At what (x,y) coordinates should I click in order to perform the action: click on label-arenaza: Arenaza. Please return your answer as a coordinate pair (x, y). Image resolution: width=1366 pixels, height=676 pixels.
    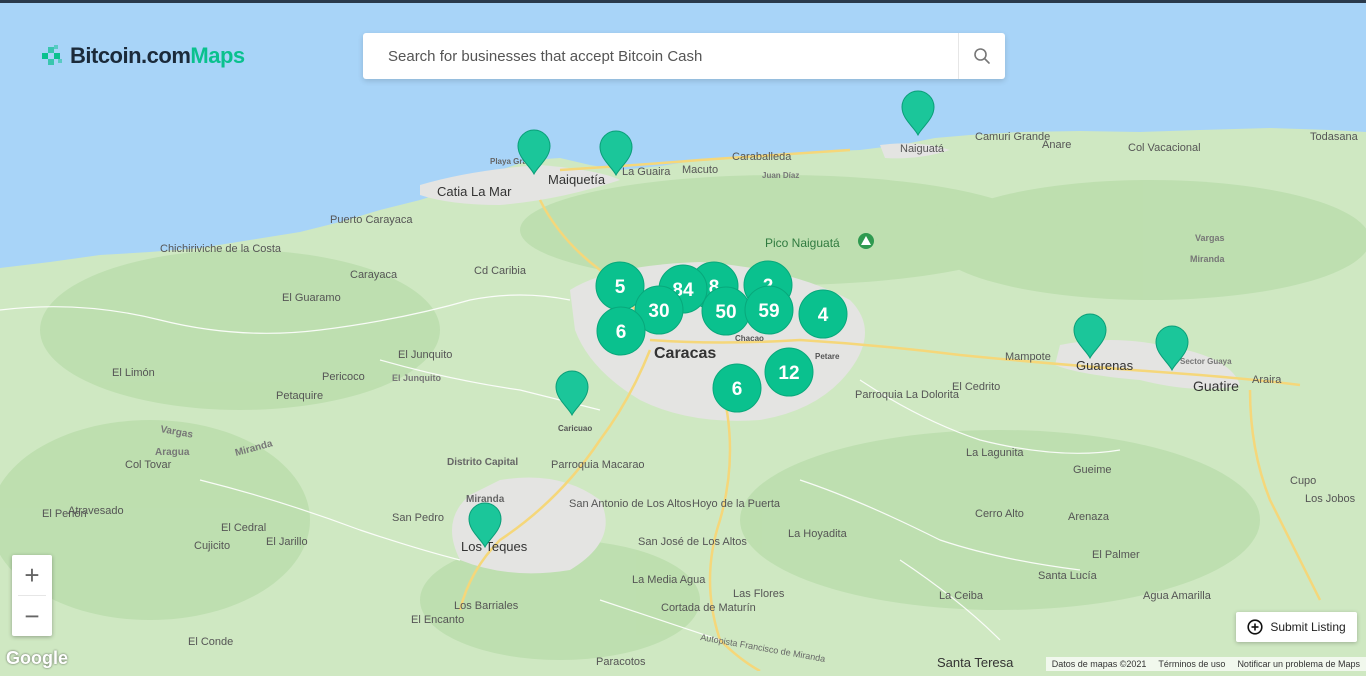
    Looking at the image, I should click on (1089, 517).